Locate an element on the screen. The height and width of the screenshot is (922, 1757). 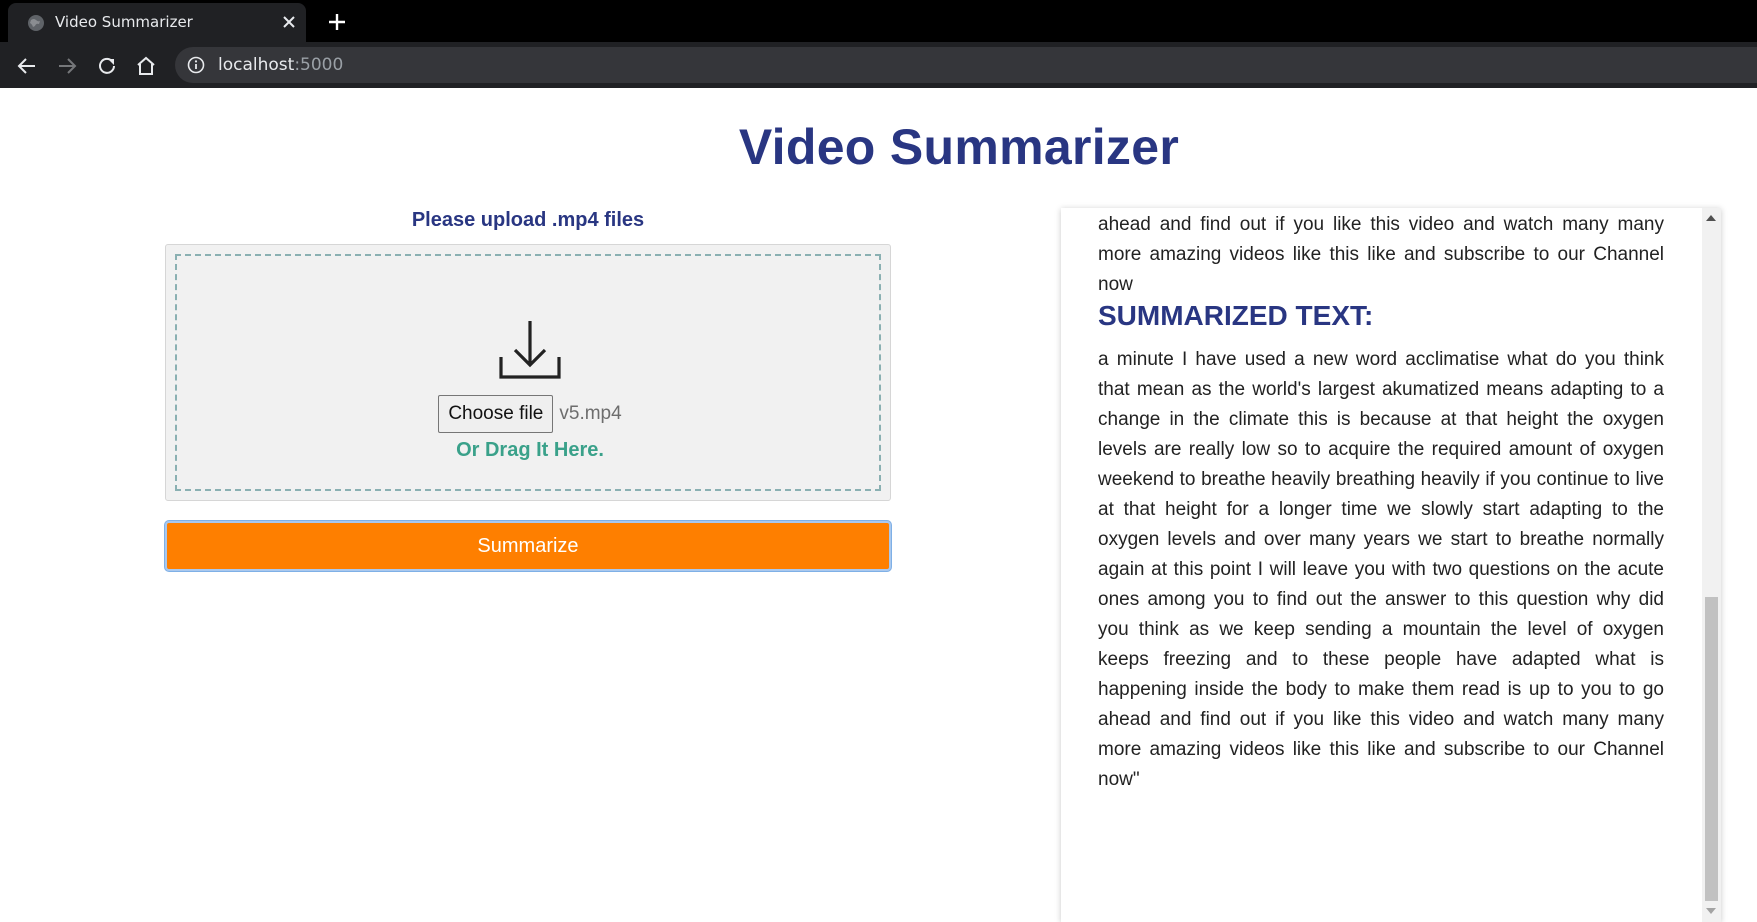
summarize-button: Summarize is located at coordinates (528, 546).